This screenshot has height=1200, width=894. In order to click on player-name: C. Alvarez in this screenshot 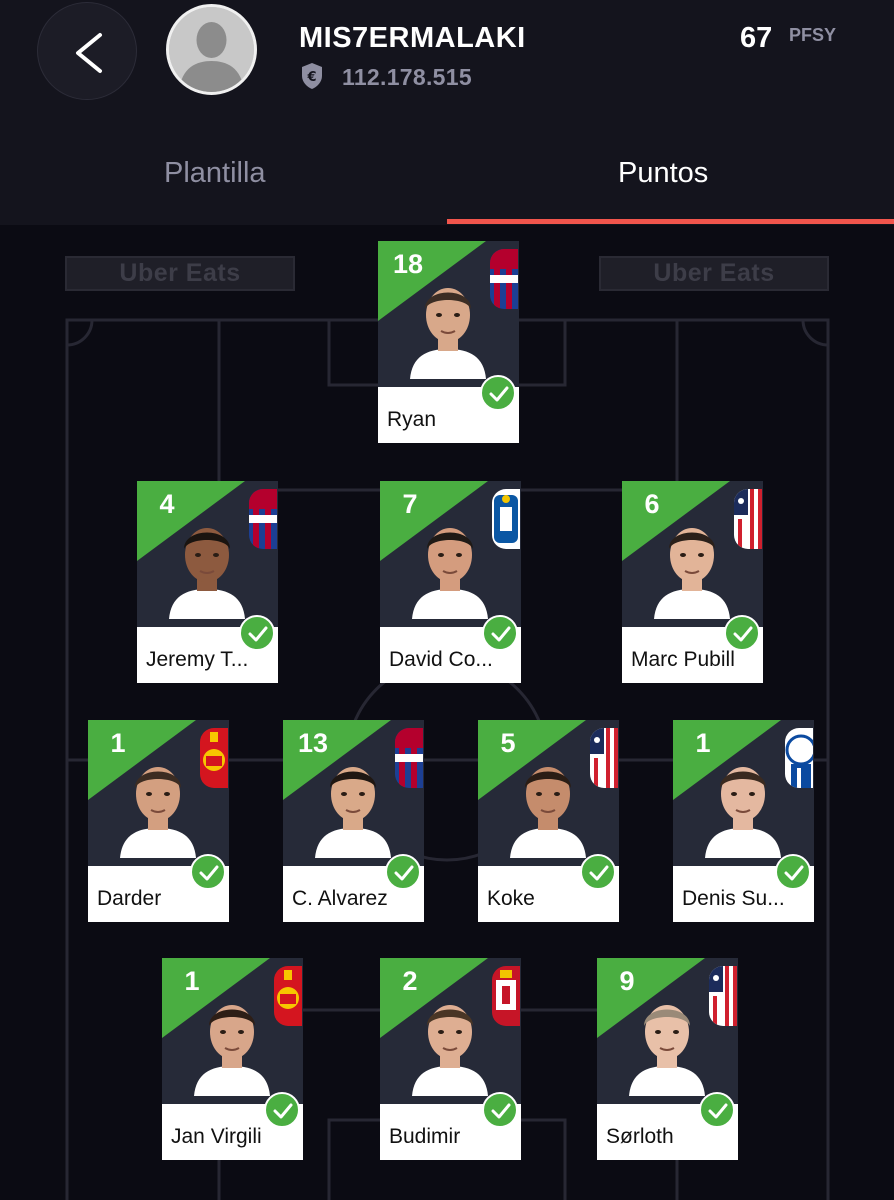, I will do `click(340, 898)`.